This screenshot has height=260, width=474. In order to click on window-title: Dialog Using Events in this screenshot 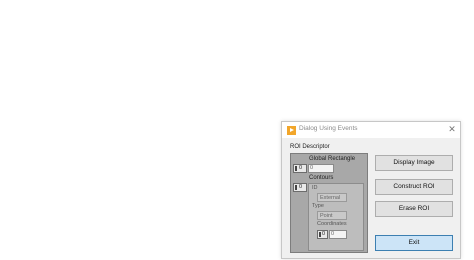, I will do `click(328, 128)`.